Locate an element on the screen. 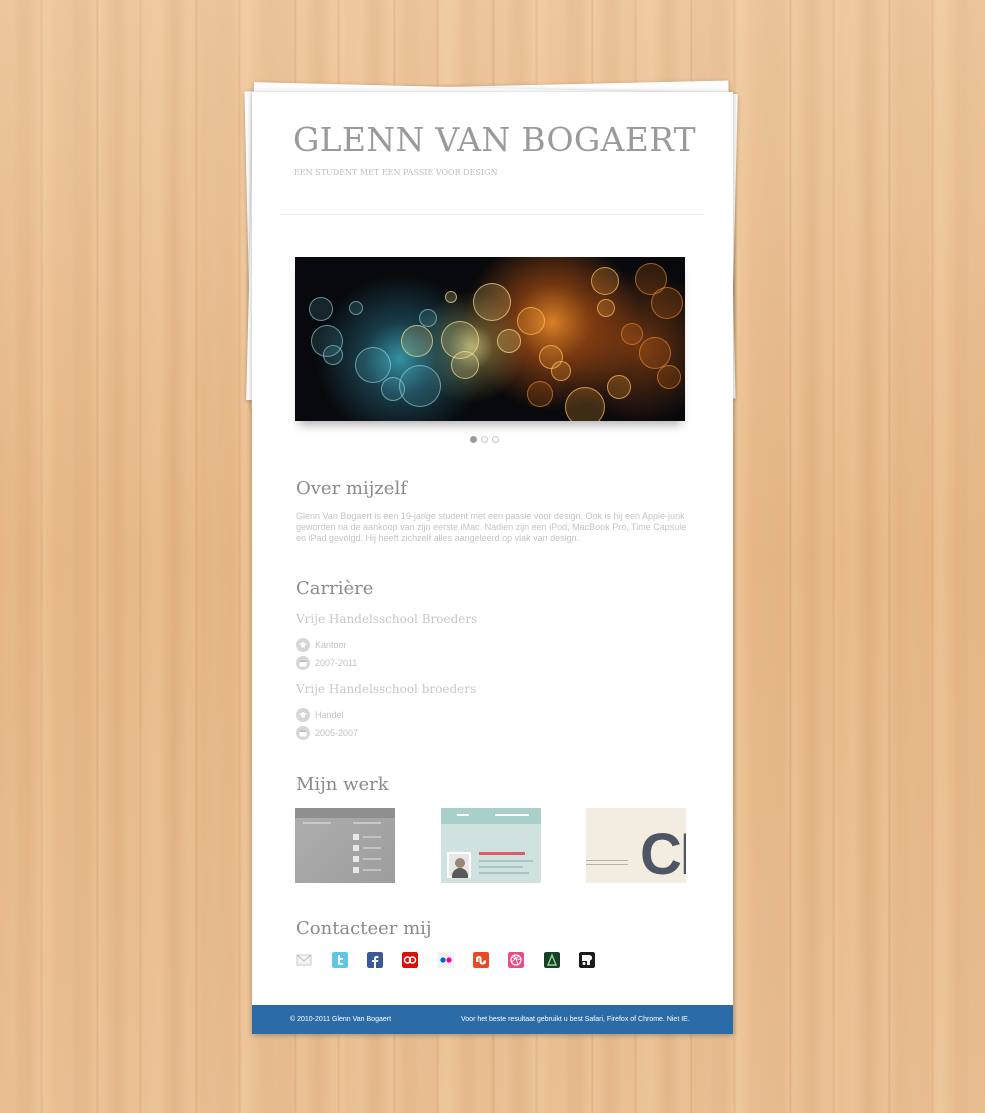 This screenshot has height=1113, width=985. career-field-row-1: Kantoor is located at coordinates (321, 643).